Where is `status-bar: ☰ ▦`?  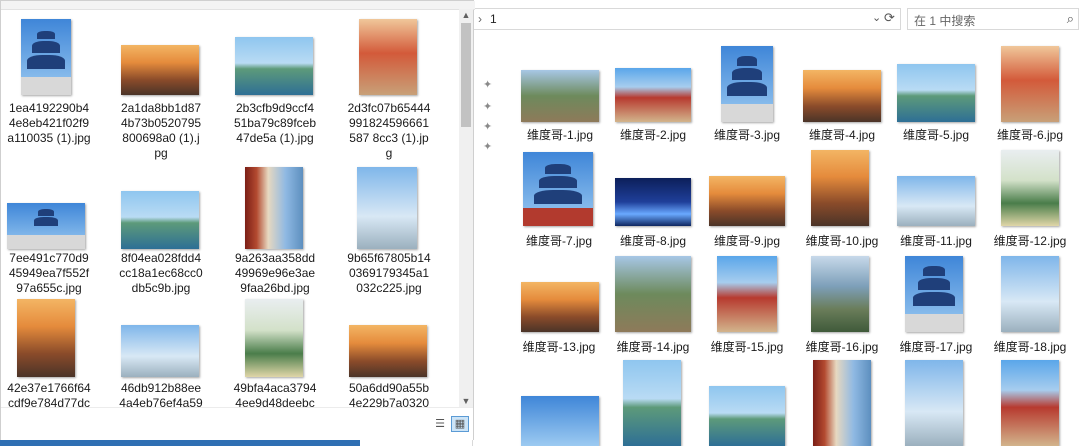
status-bar: ☰ ▦ is located at coordinates (237, 423).